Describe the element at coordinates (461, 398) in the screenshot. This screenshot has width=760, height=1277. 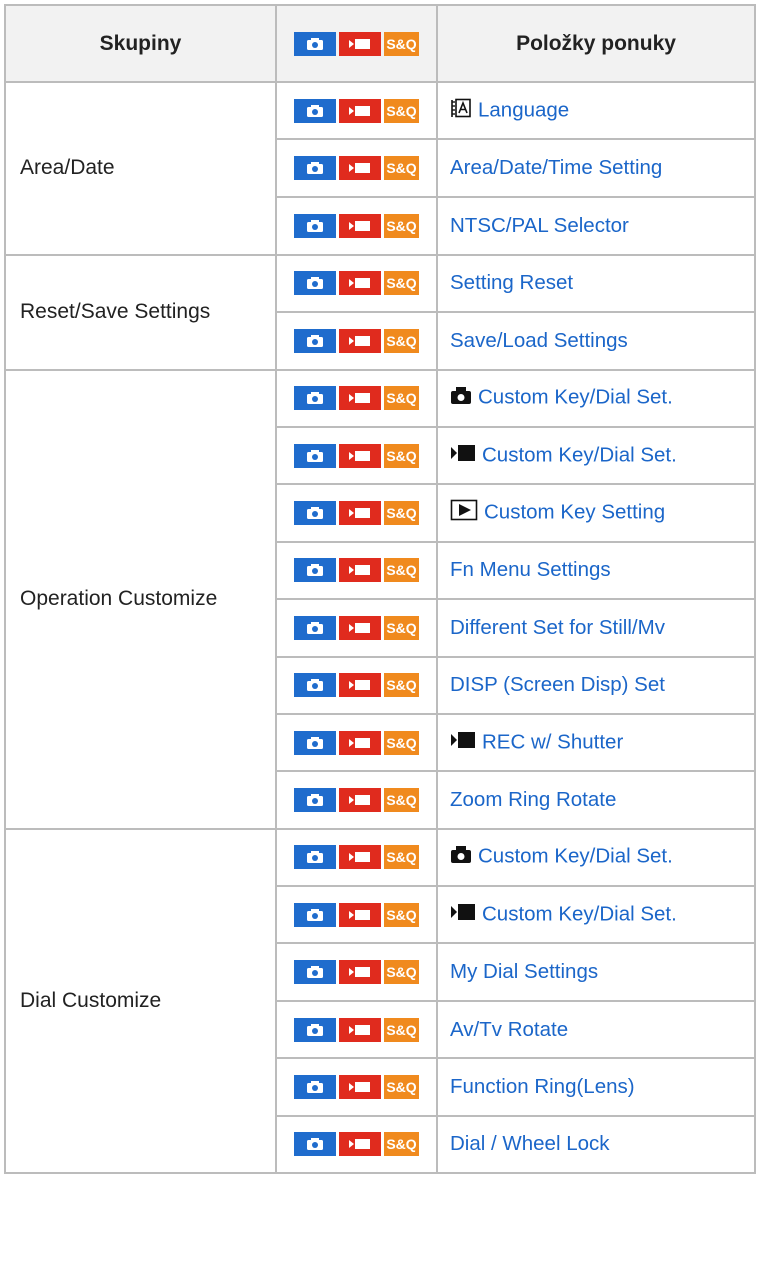
I see `still-camera-icon` at that location.